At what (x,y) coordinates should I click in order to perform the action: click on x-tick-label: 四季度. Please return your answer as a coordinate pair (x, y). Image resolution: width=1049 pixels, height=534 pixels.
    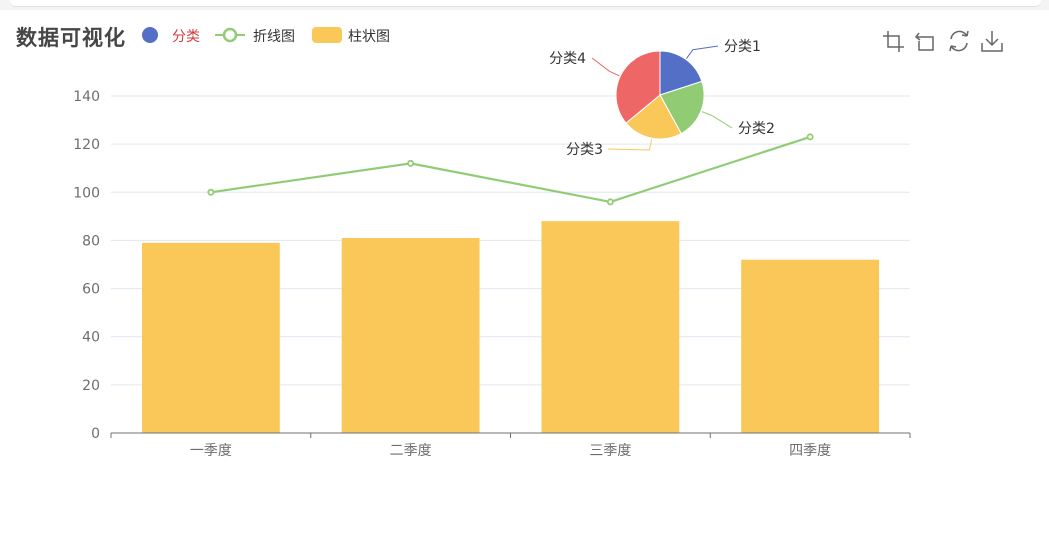
    Looking at the image, I should click on (810, 451).